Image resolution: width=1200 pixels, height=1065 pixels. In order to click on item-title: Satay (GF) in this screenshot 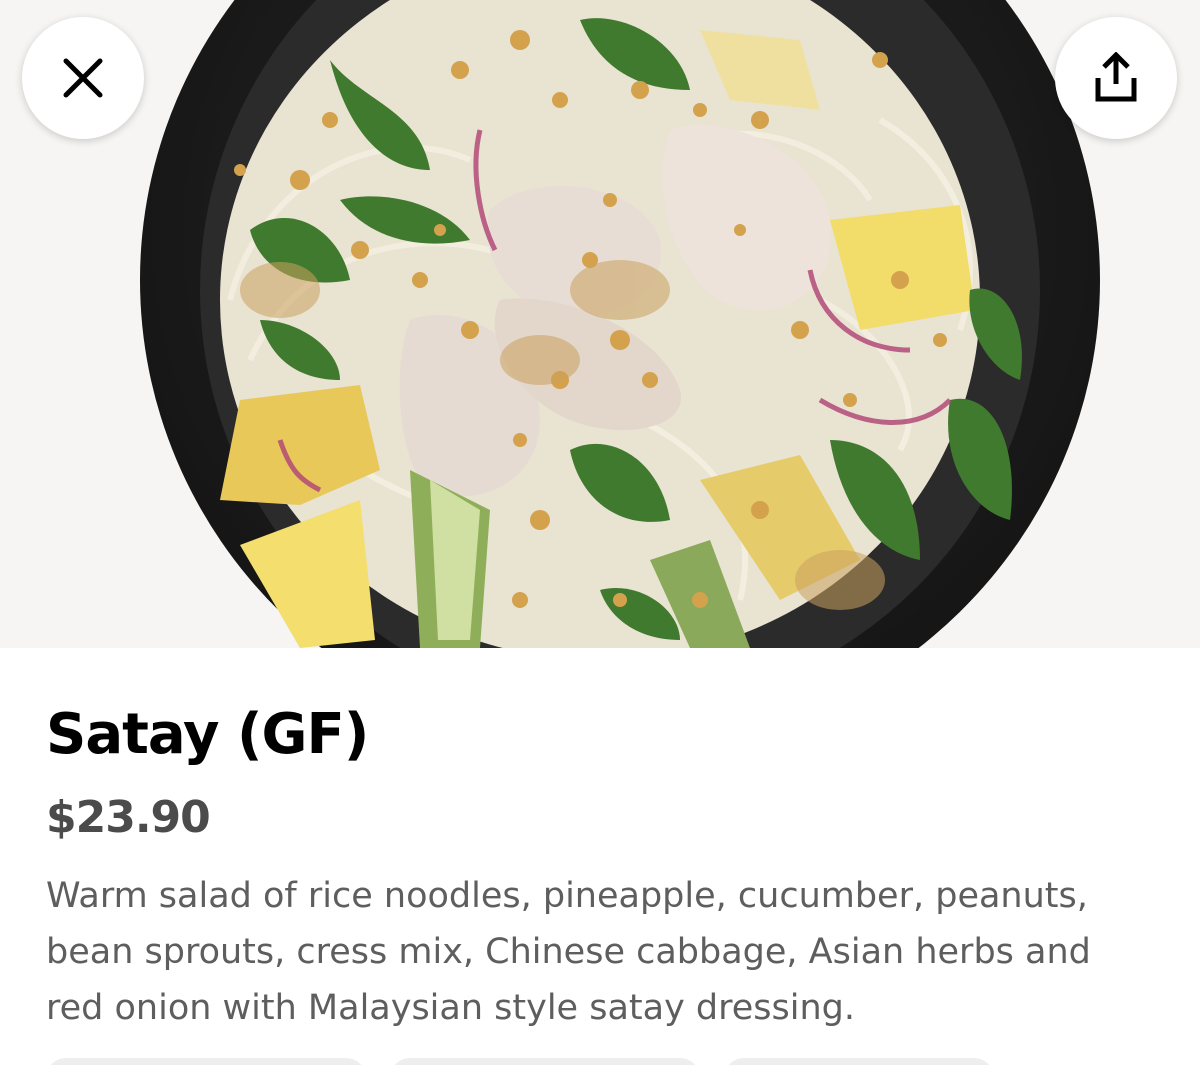, I will do `click(207, 734)`.